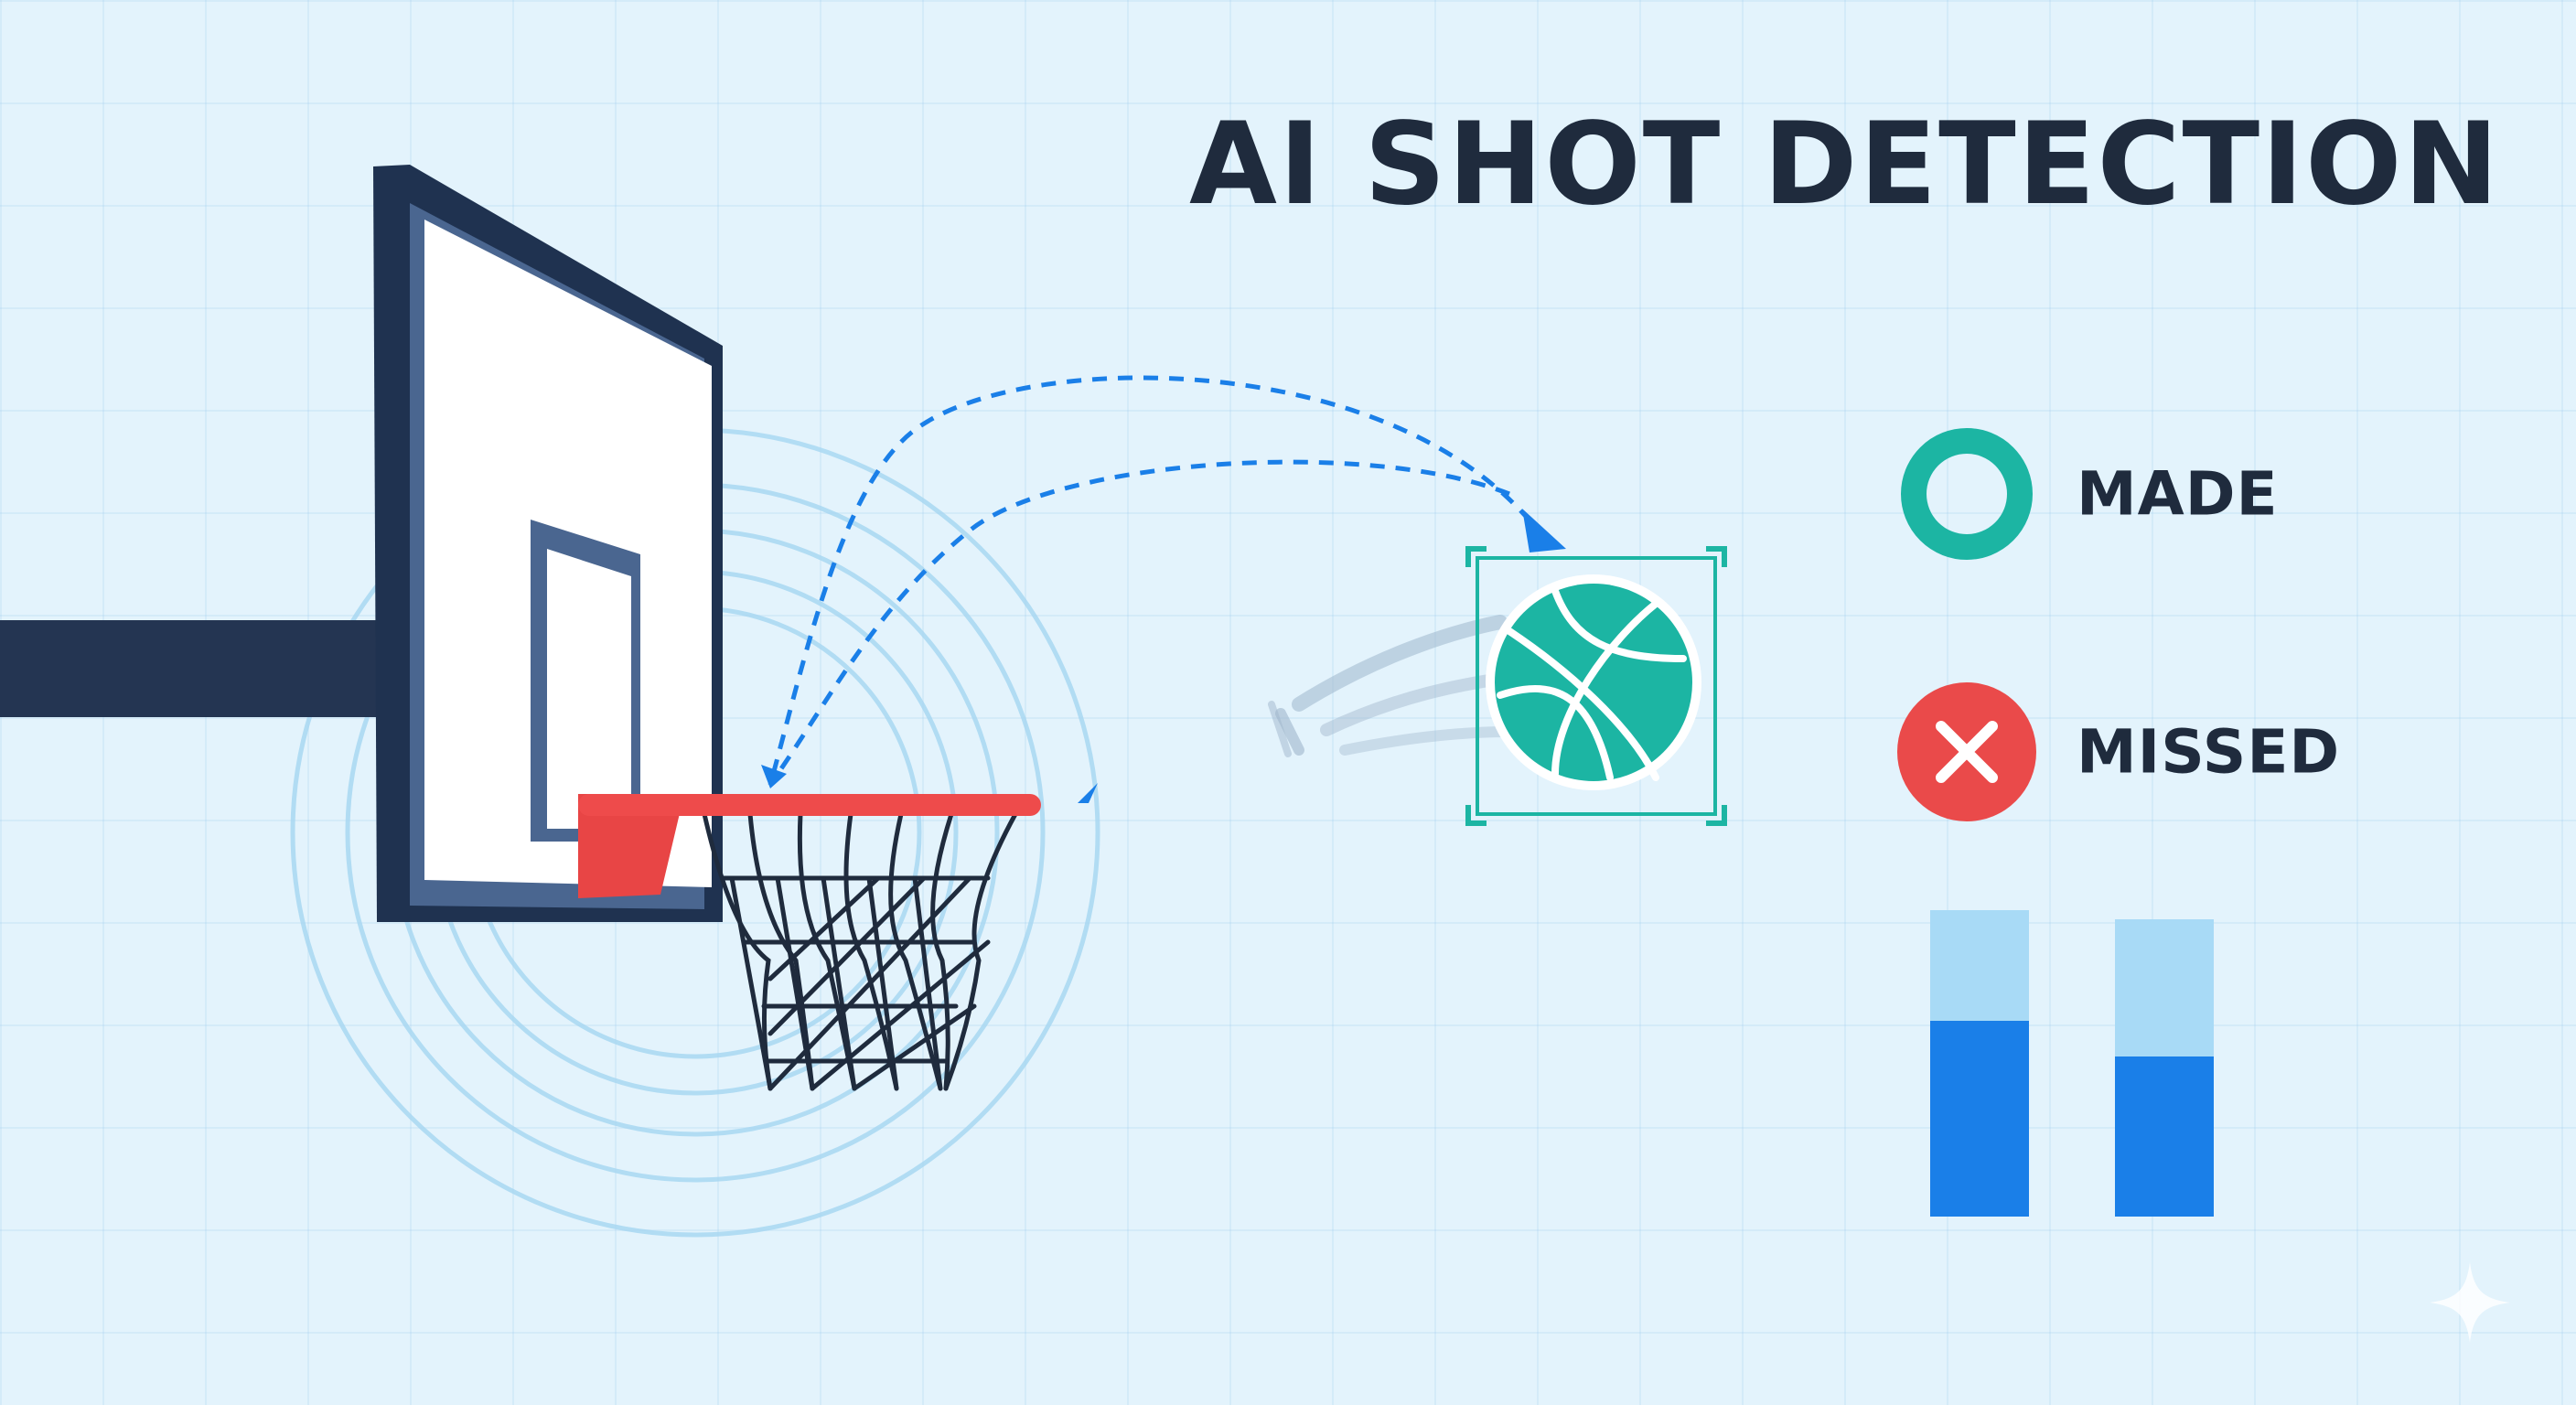 This screenshot has width=2576, height=1405. Describe the element at coordinates (1163, 656) in the screenshot. I see `arrowhead-icon` at that location.